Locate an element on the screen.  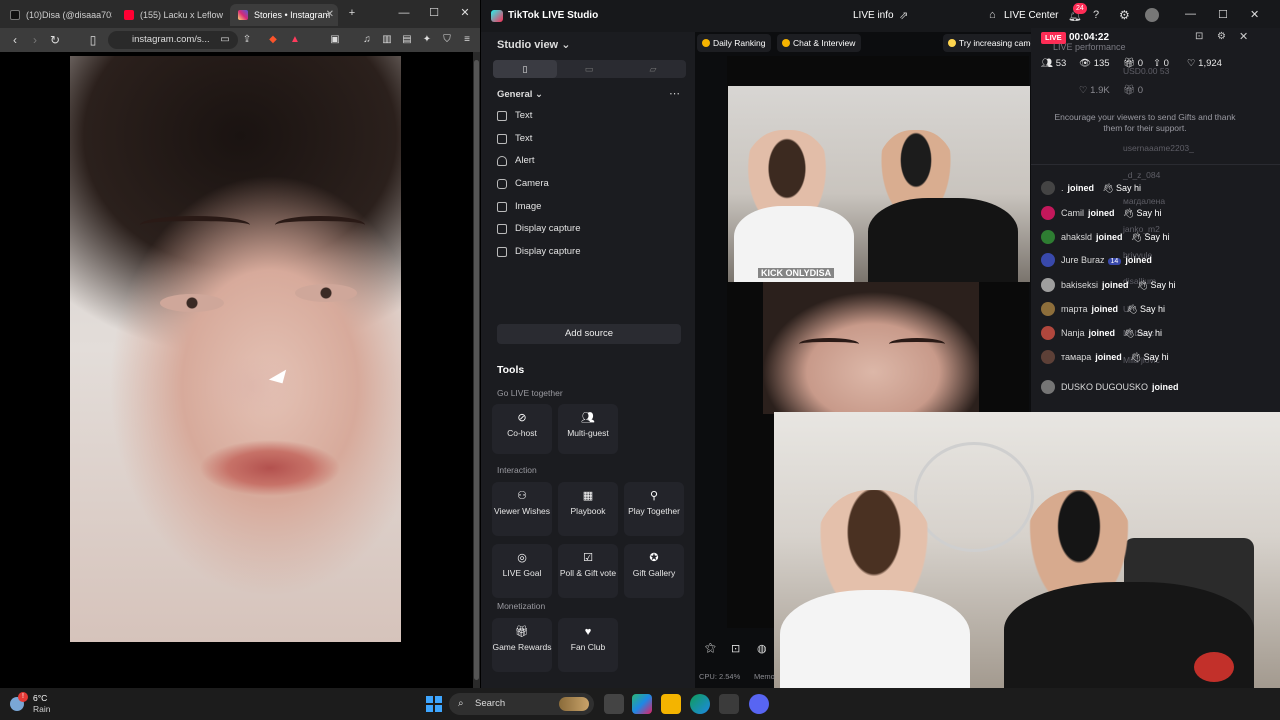
play-together-button: ⚲ Play Together is located at coordinates (654, 509).